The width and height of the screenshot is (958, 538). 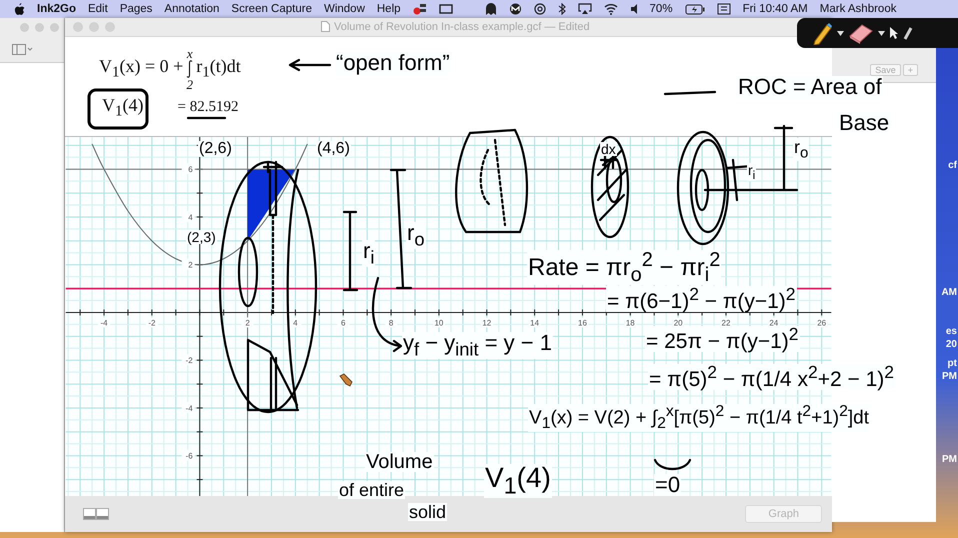 What do you see at coordinates (190, 69) in the screenshot?
I see `integral-sign-icon` at bounding box center [190, 69].